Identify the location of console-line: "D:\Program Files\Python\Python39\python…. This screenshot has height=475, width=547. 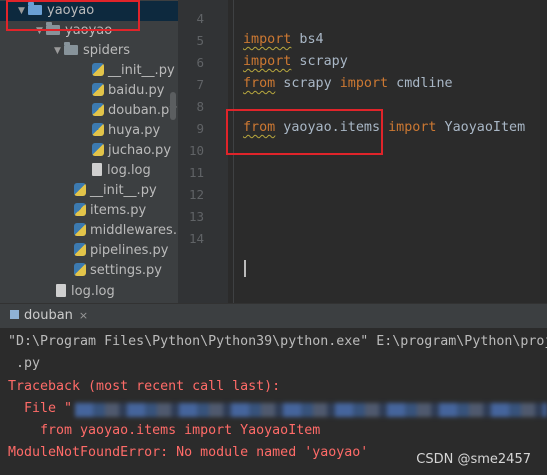
(277, 341).